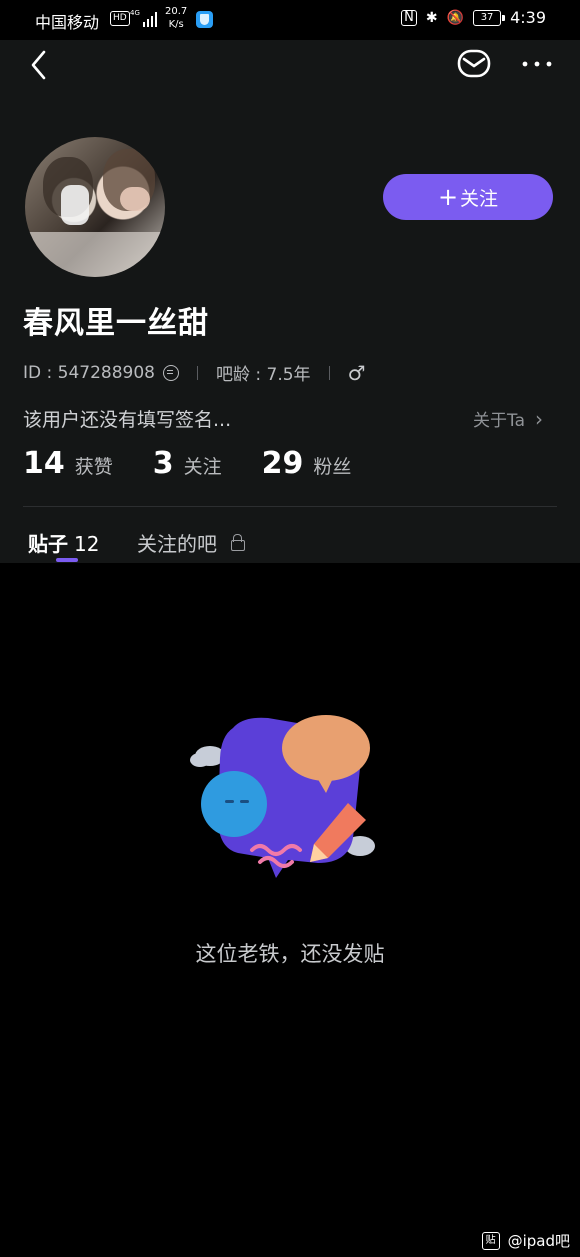  I want to click on more-options-button, so click(537, 64).